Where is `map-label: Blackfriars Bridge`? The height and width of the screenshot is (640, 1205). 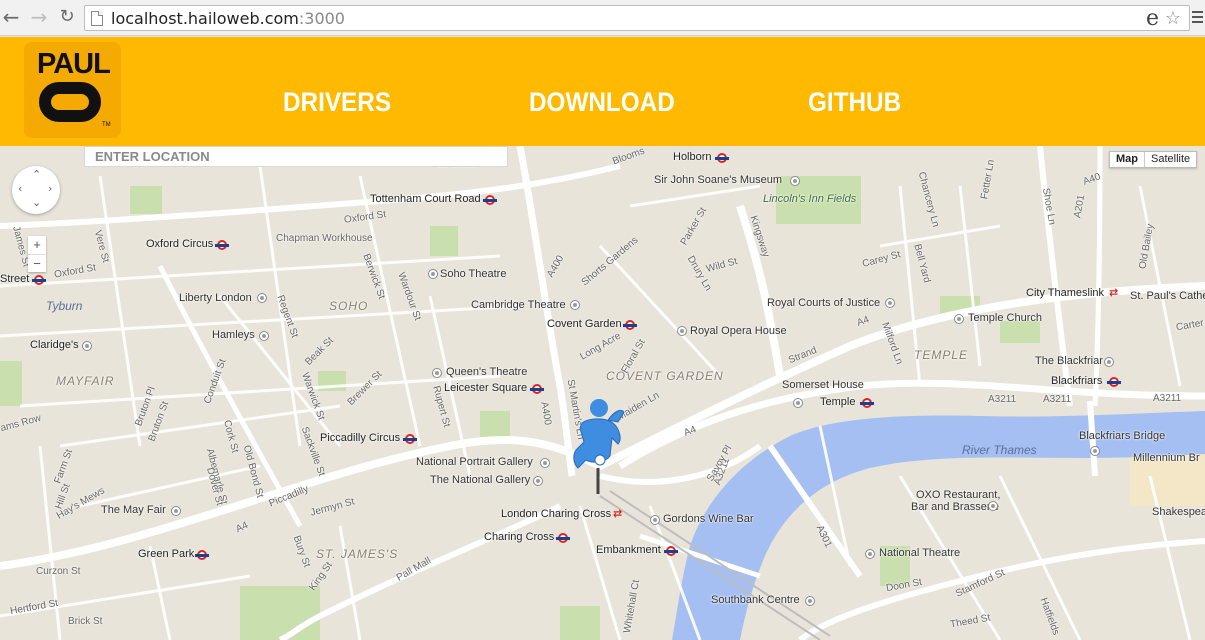 map-label: Blackfriars Bridge is located at coordinates (1122, 436).